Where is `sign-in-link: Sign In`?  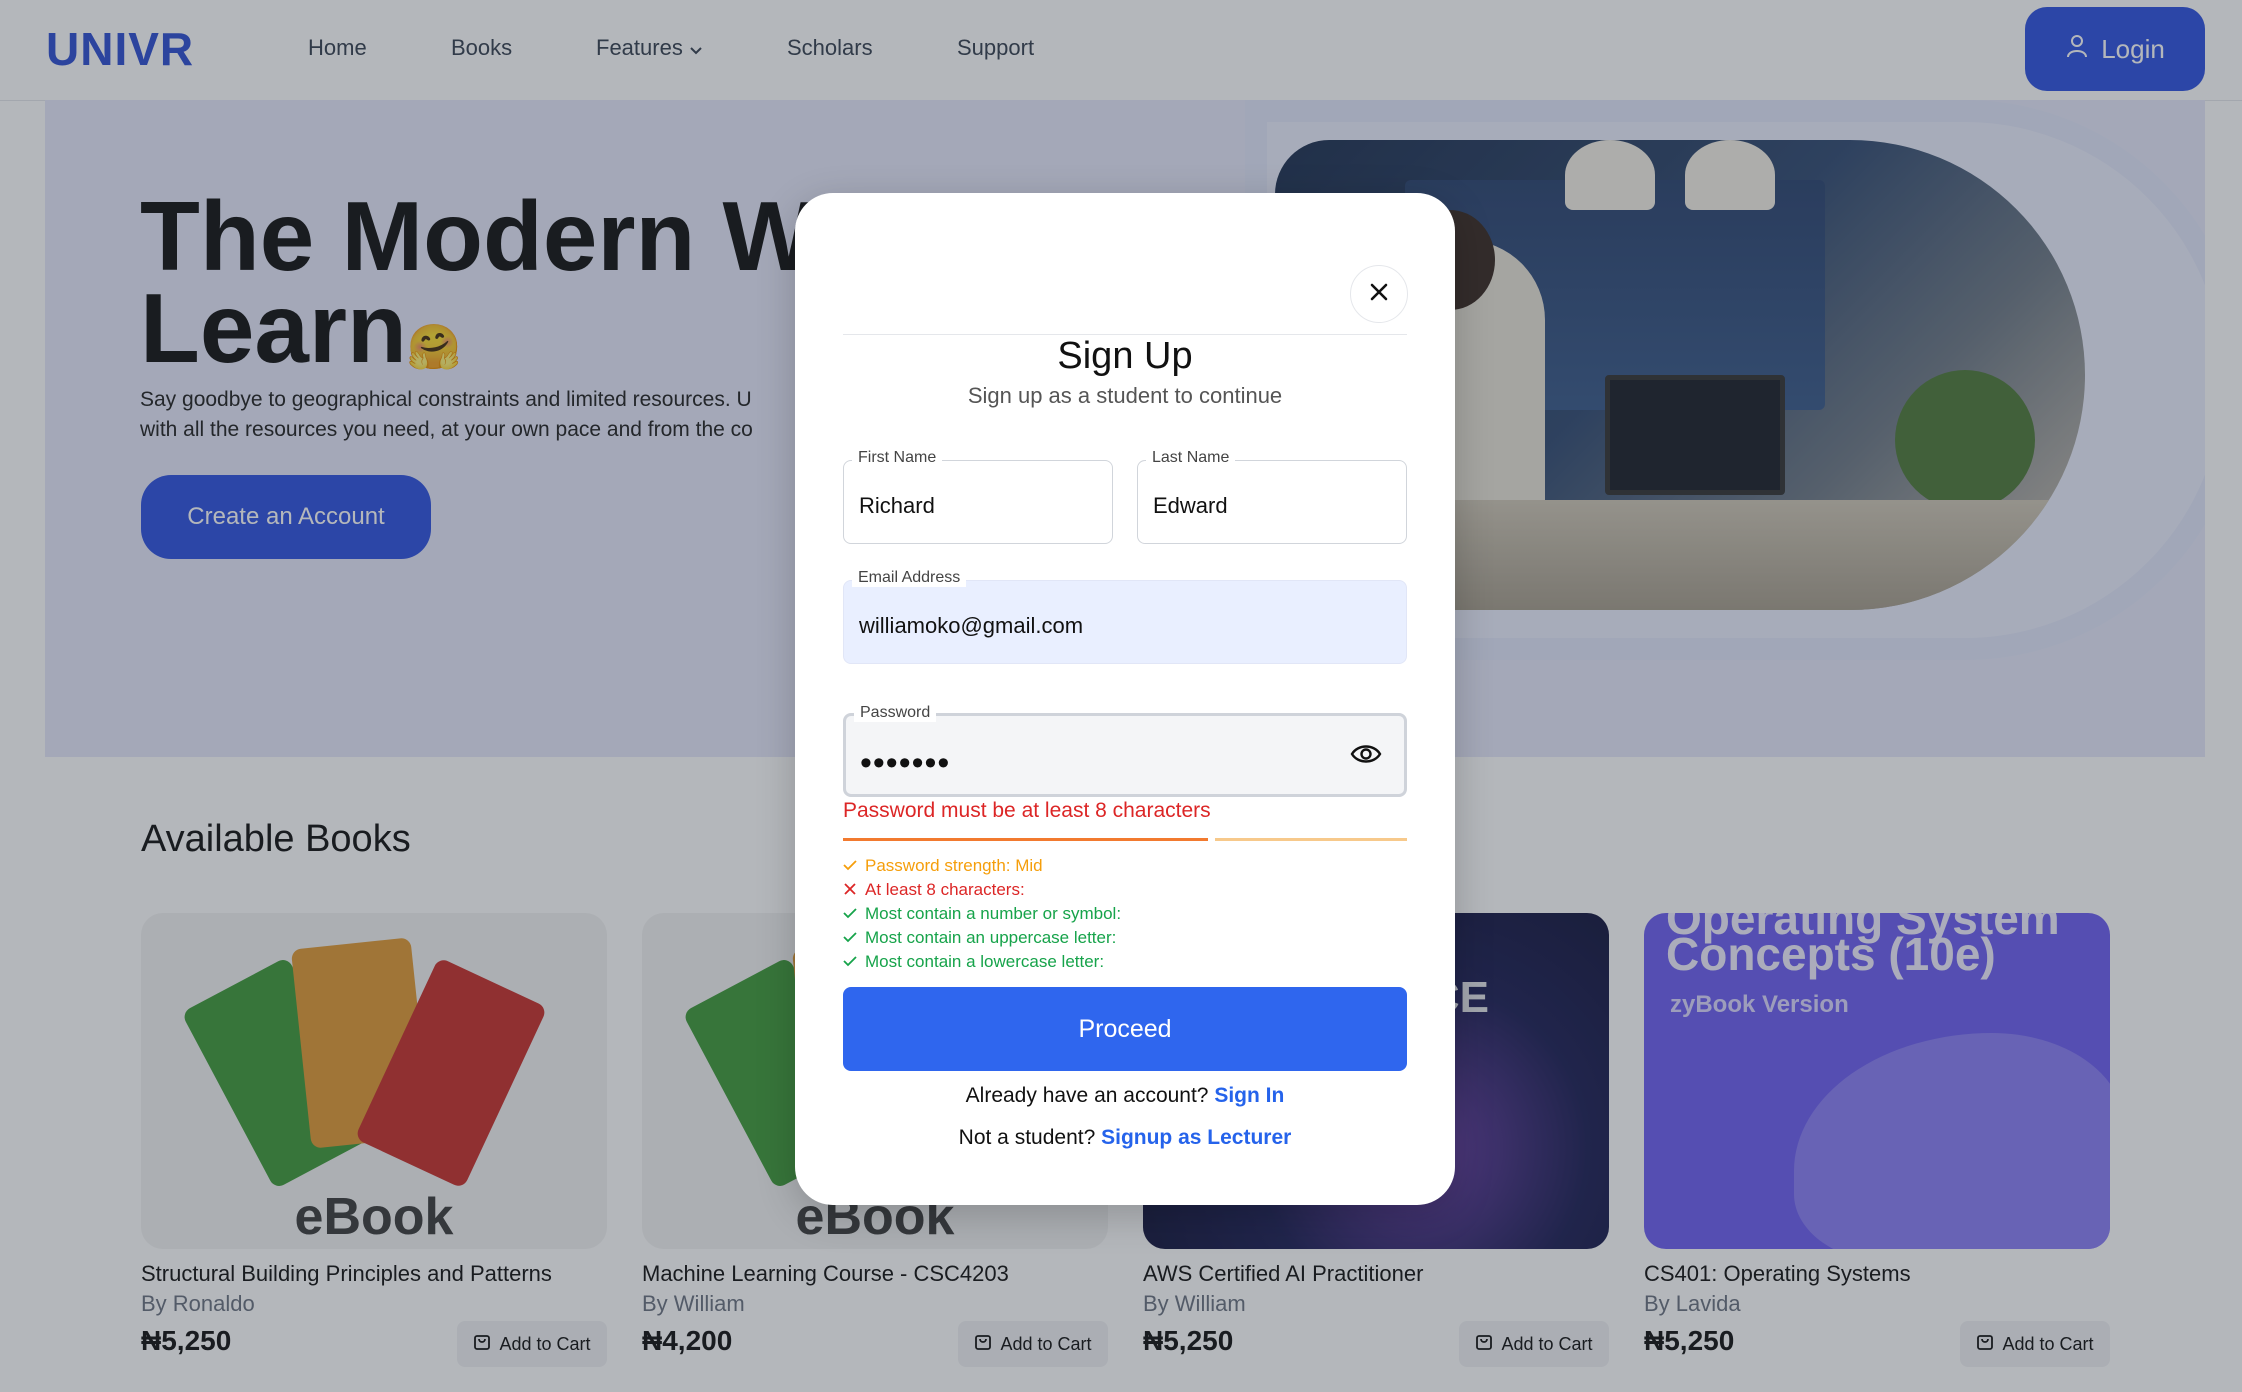
sign-in-link: Sign In is located at coordinates (1249, 1095).